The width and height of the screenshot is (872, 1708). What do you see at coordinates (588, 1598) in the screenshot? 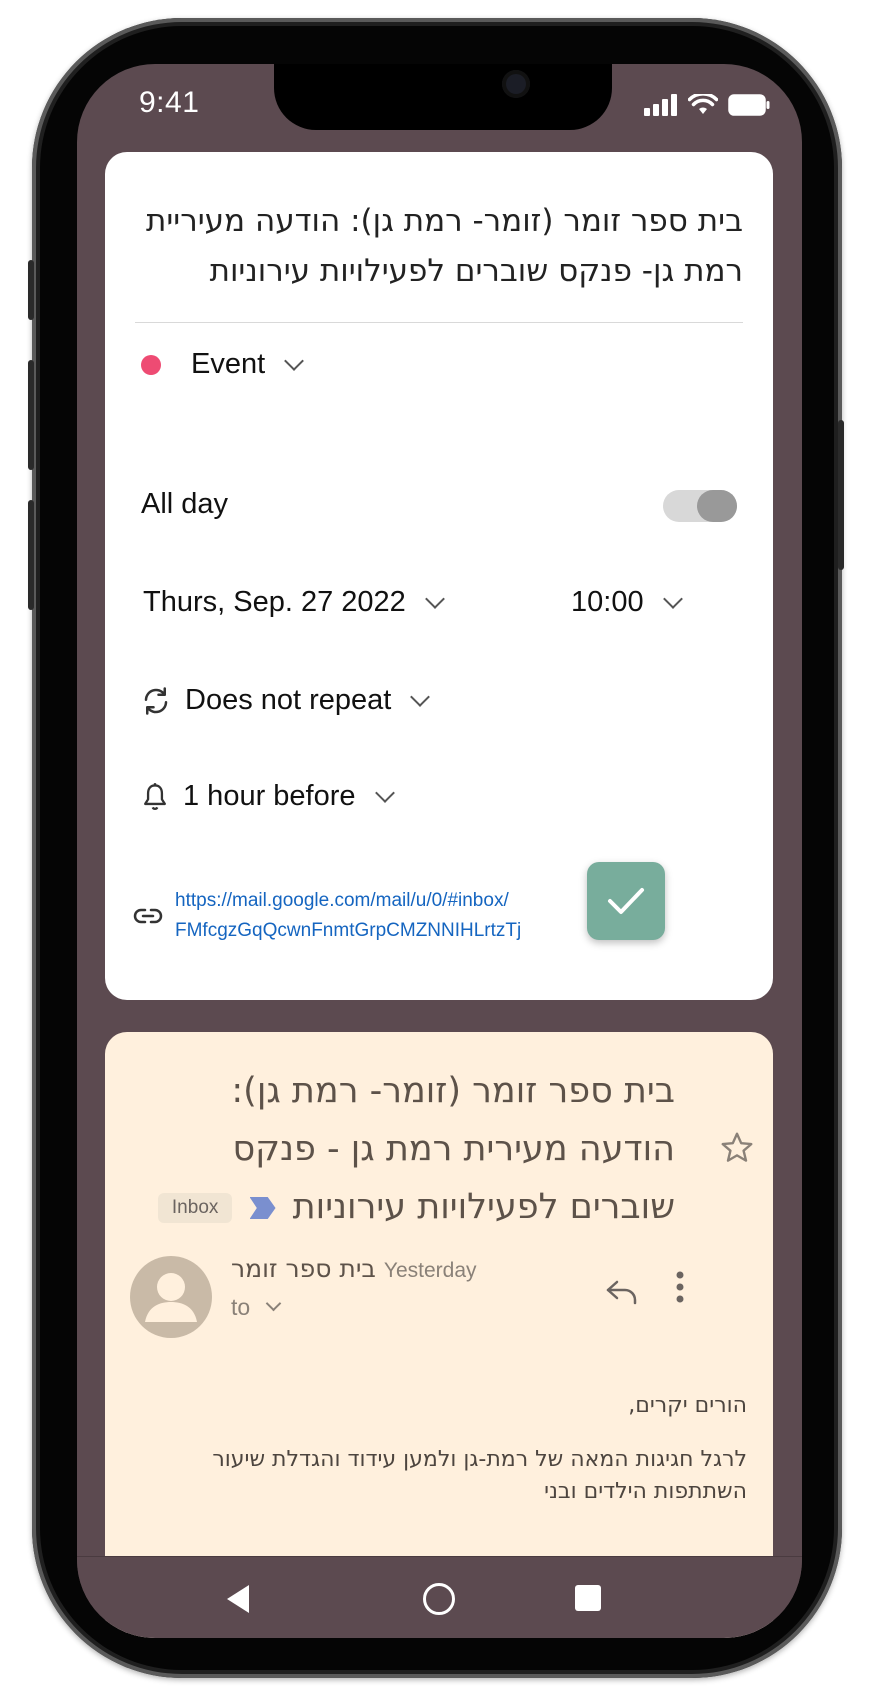
I see `recents-icon` at bounding box center [588, 1598].